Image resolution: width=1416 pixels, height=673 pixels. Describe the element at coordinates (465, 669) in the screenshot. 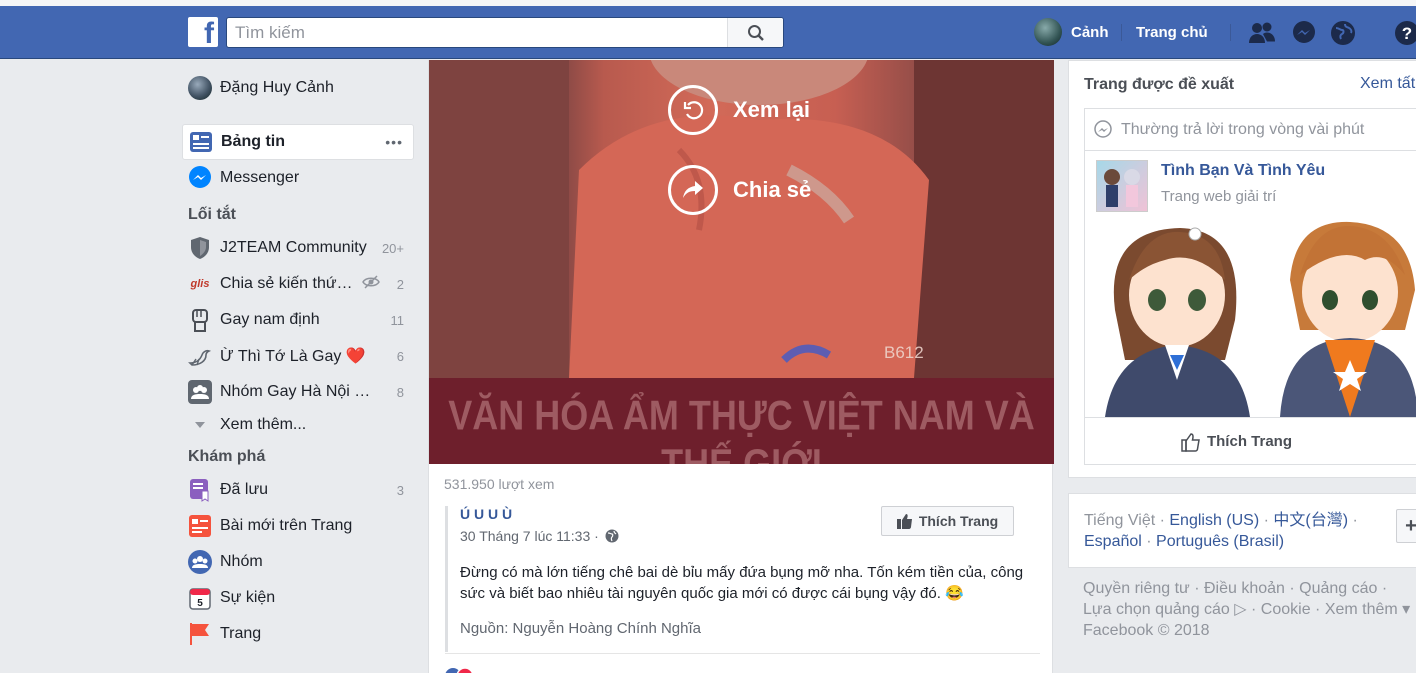

I see `reaction-icons` at that location.